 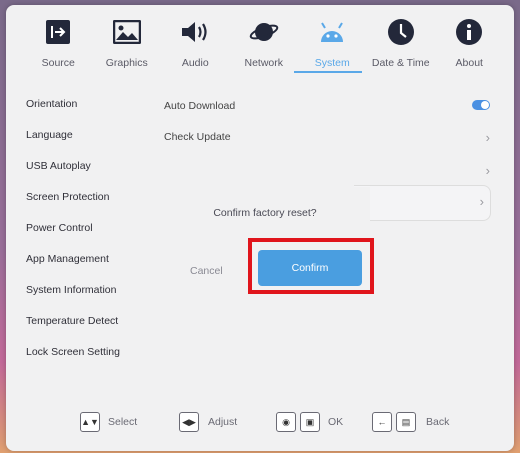 I want to click on ok-key-icon: ◉, so click(x=286, y=422).